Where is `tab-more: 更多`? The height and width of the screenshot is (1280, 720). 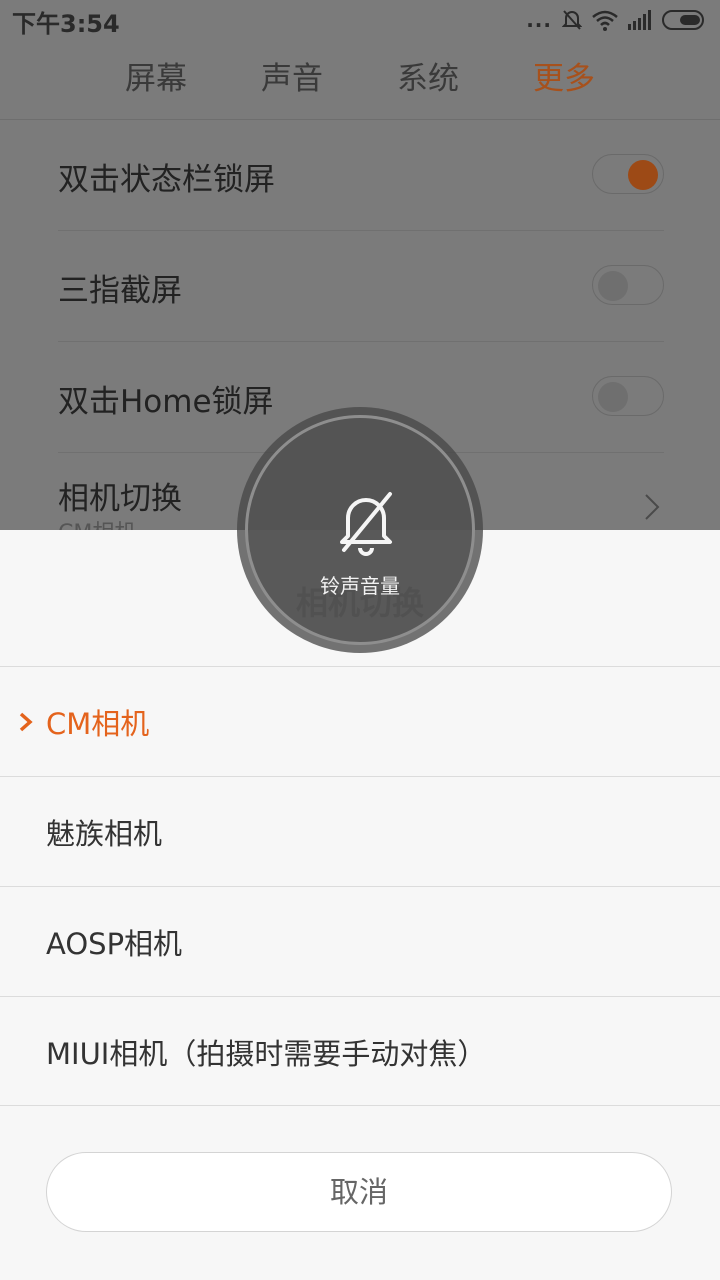
tab-more: 更多 is located at coordinates (564, 81).